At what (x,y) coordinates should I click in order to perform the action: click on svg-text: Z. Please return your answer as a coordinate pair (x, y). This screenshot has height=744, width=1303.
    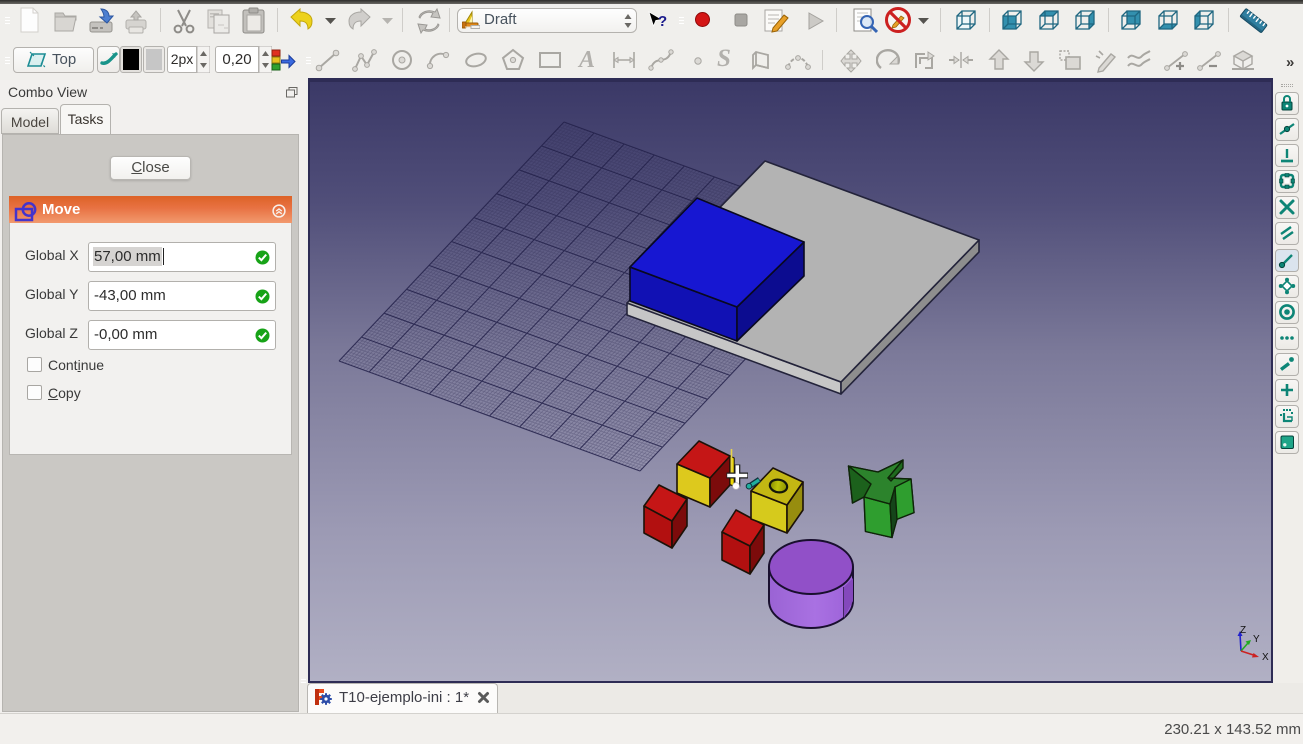
    Looking at the image, I should click on (1243, 630).